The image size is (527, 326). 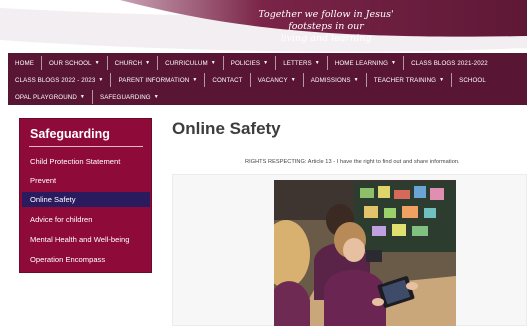 I want to click on nav-item-class-blogs-2021-2022: CLASS BLOGS 2021-2022, so click(x=449, y=63).